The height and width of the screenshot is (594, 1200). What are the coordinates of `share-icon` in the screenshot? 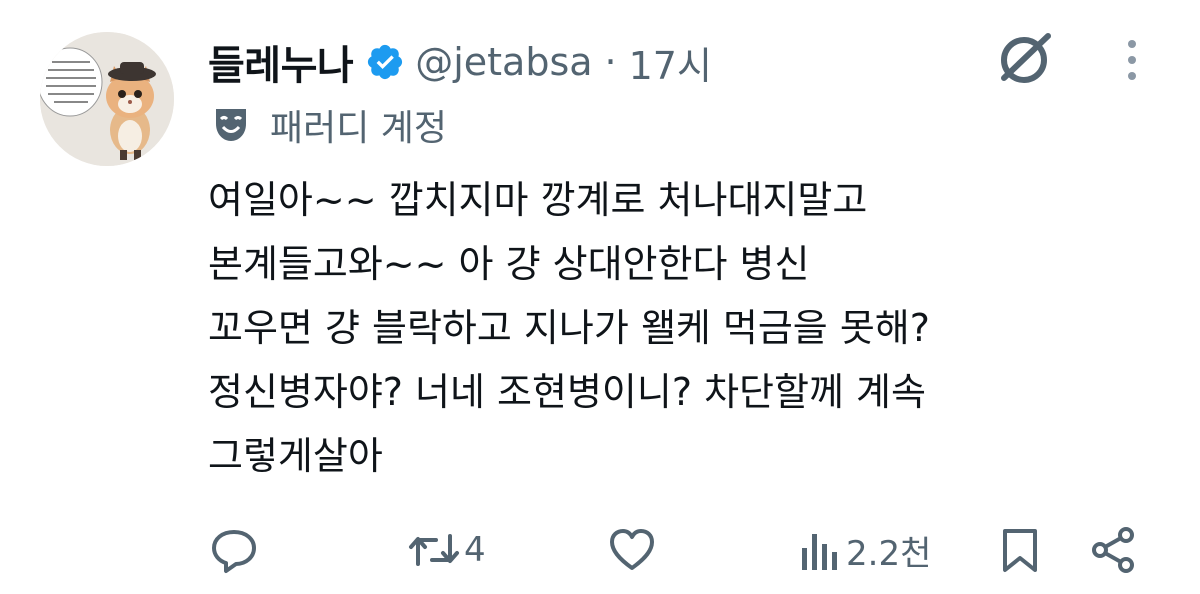 It's located at (1113, 550).